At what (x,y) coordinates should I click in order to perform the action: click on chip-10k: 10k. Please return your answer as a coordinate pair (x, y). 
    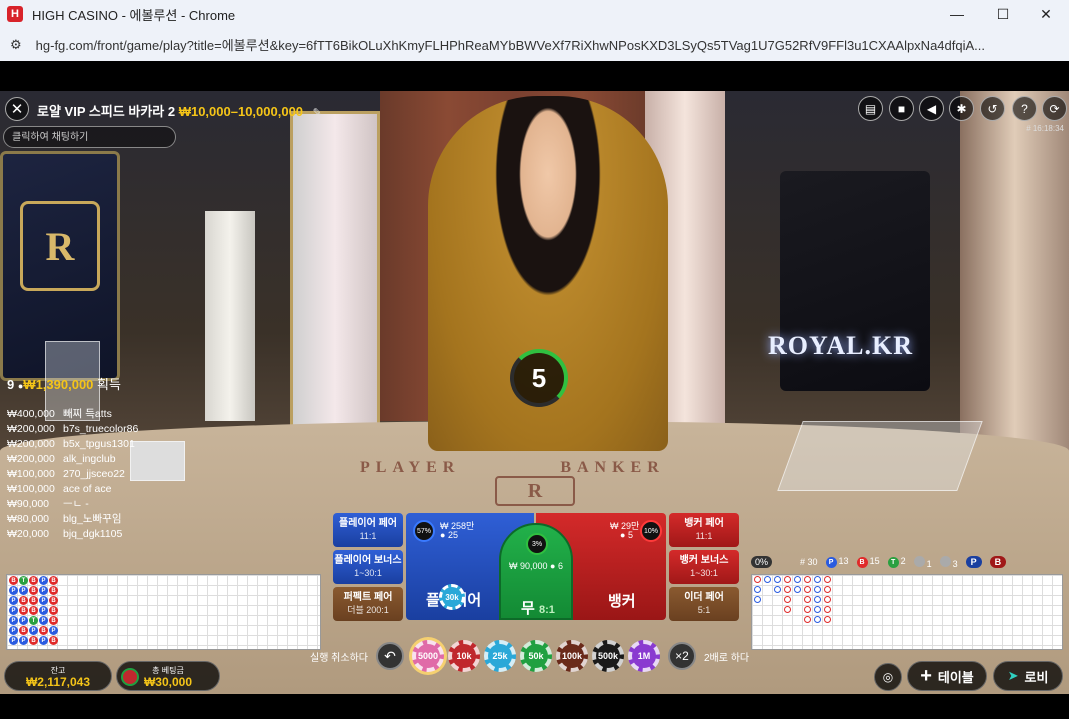
    Looking at the image, I should click on (463, 656).